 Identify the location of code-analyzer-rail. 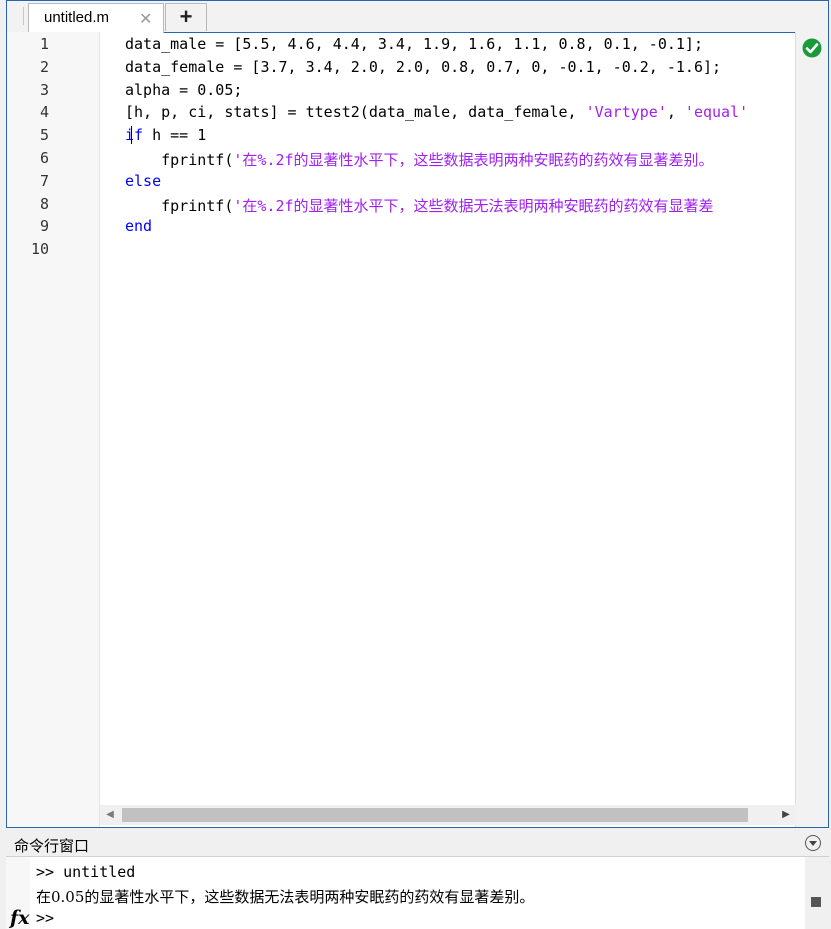
(811, 429).